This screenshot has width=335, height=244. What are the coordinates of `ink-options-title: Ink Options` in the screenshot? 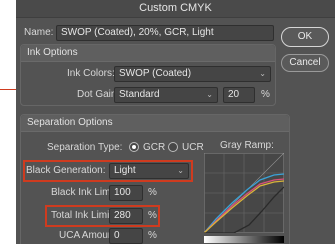 It's located at (148, 53).